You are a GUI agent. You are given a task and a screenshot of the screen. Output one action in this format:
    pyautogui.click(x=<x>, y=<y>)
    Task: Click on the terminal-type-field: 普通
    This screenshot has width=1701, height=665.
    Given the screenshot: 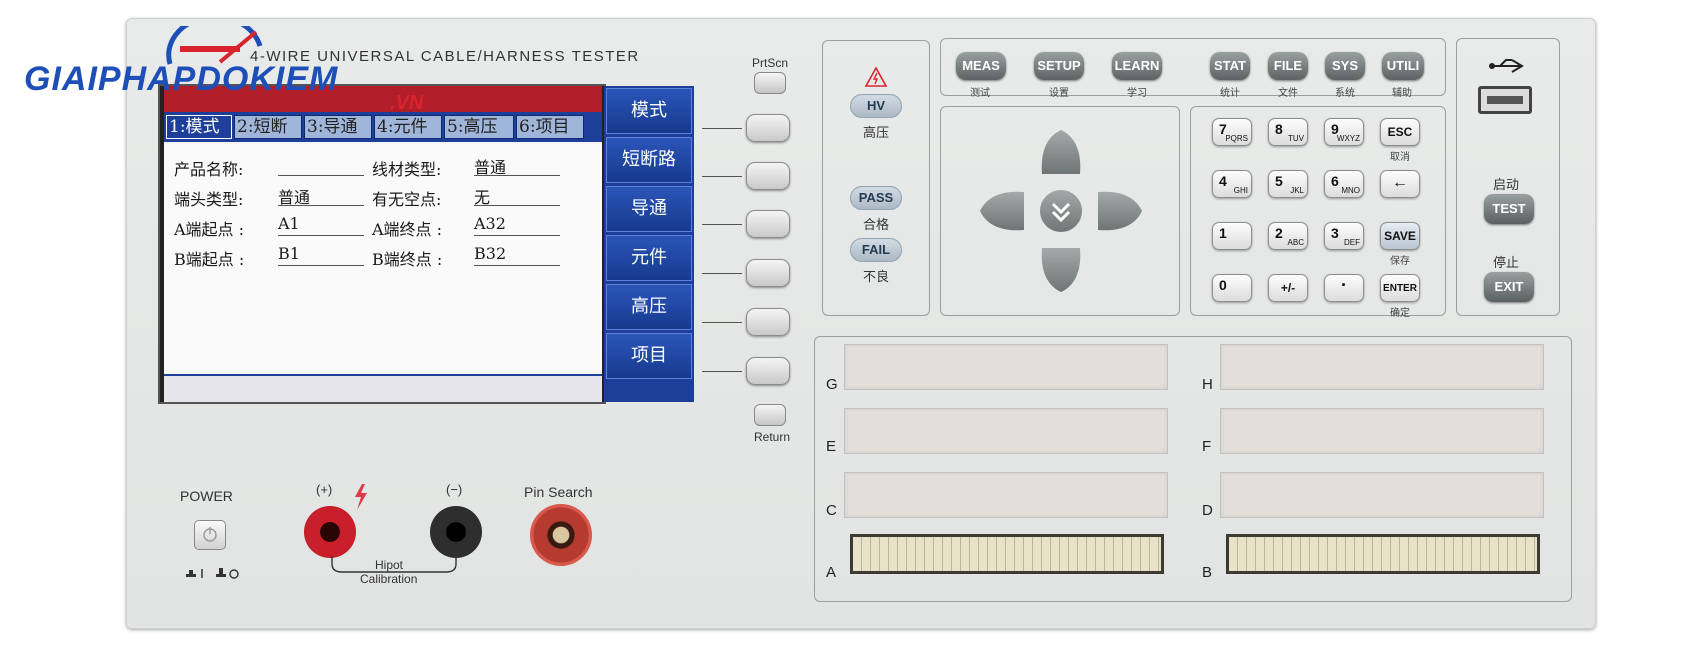 What is the action you would take?
    pyautogui.click(x=321, y=195)
    